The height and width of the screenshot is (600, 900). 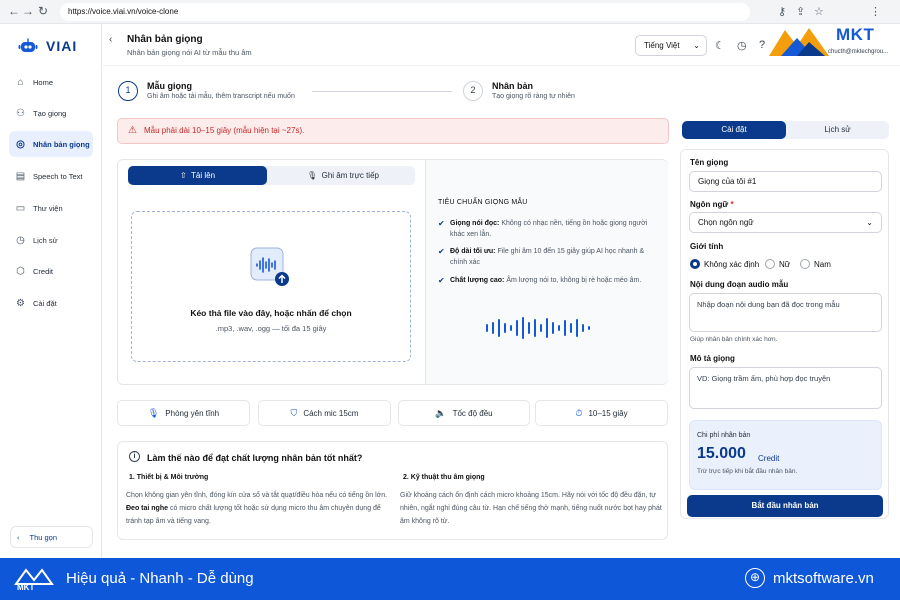 I want to click on gender-option-unknown: Không xác định, so click(x=724, y=264).